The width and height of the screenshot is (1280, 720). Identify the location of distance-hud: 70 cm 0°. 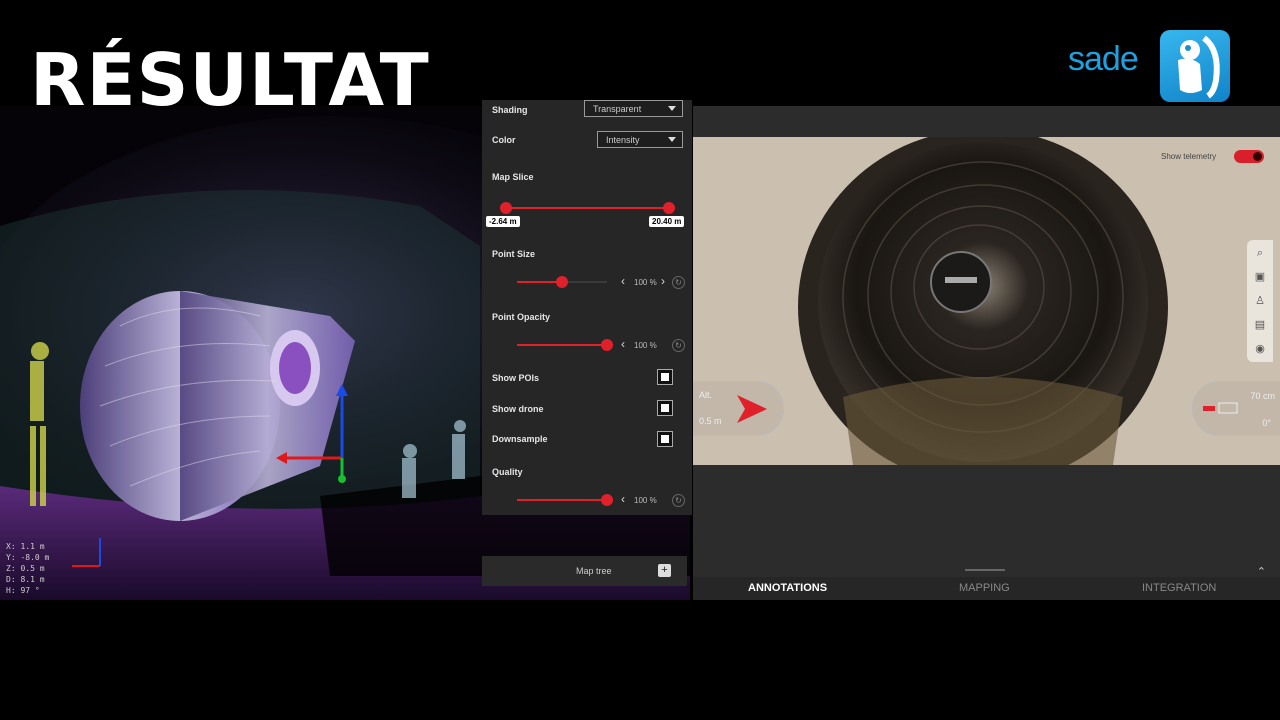
(1236, 408).